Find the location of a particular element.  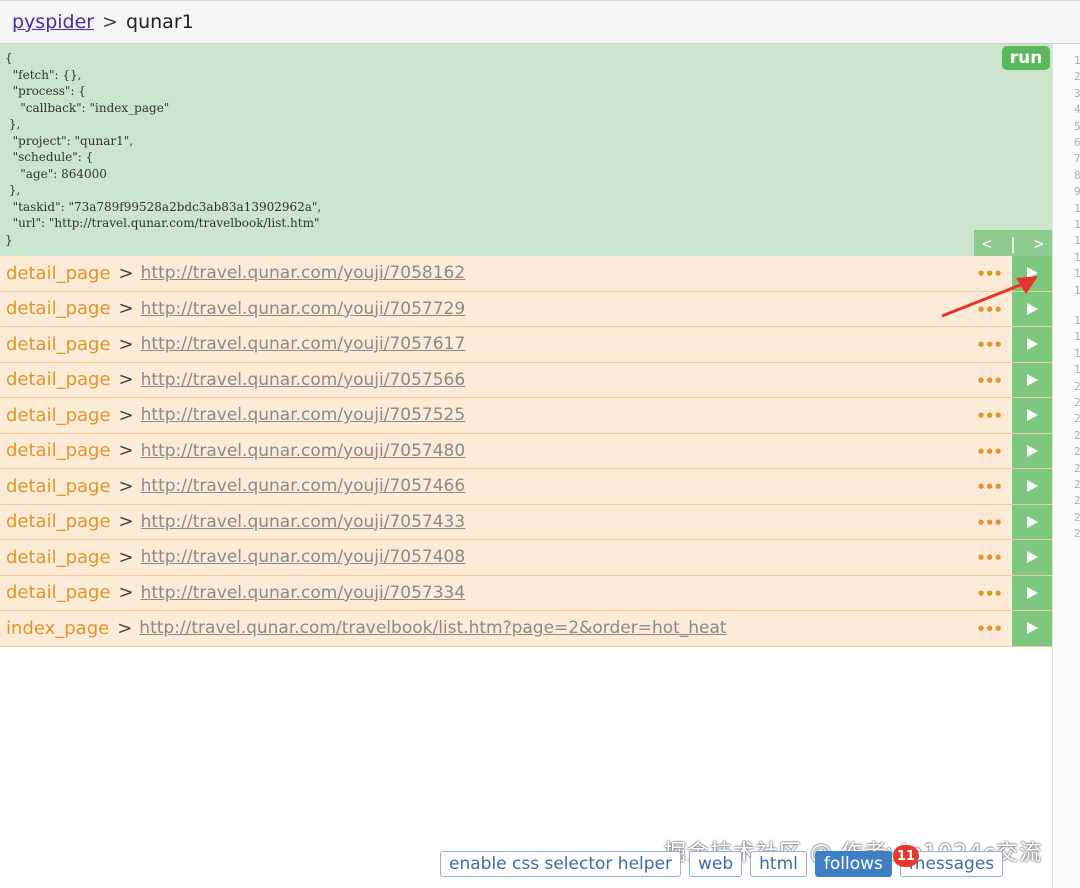

json-line: "callback": "index_page" is located at coordinates (87, 107).